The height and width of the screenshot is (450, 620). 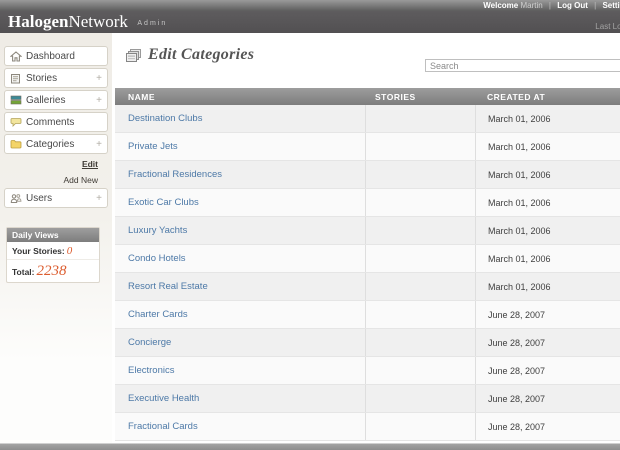 What do you see at coordinates (310, 5) in the screenshot?
I see `utility-bar: Welcome Martin | Log Out | Settings` at bounding box center [310, 5].